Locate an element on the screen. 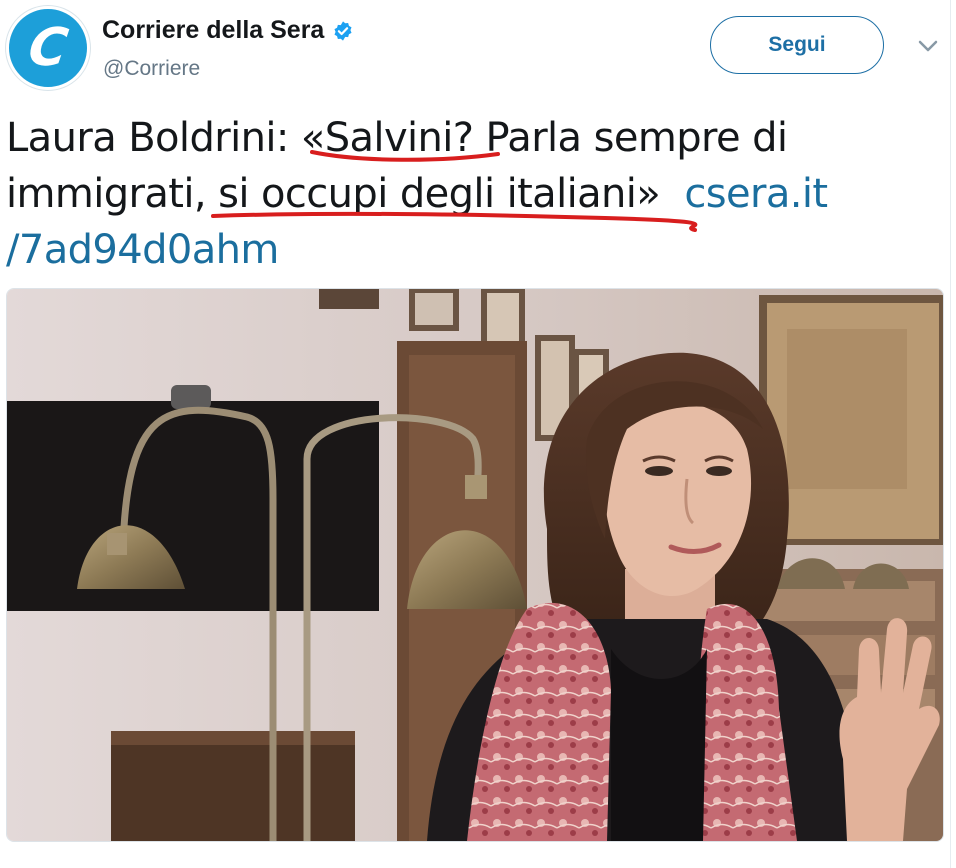 Image resolution: width=956 pixels, height=868 pixels. tweet-text-line-3: /7ad94d0ahm is located at coordinates (471, 250).